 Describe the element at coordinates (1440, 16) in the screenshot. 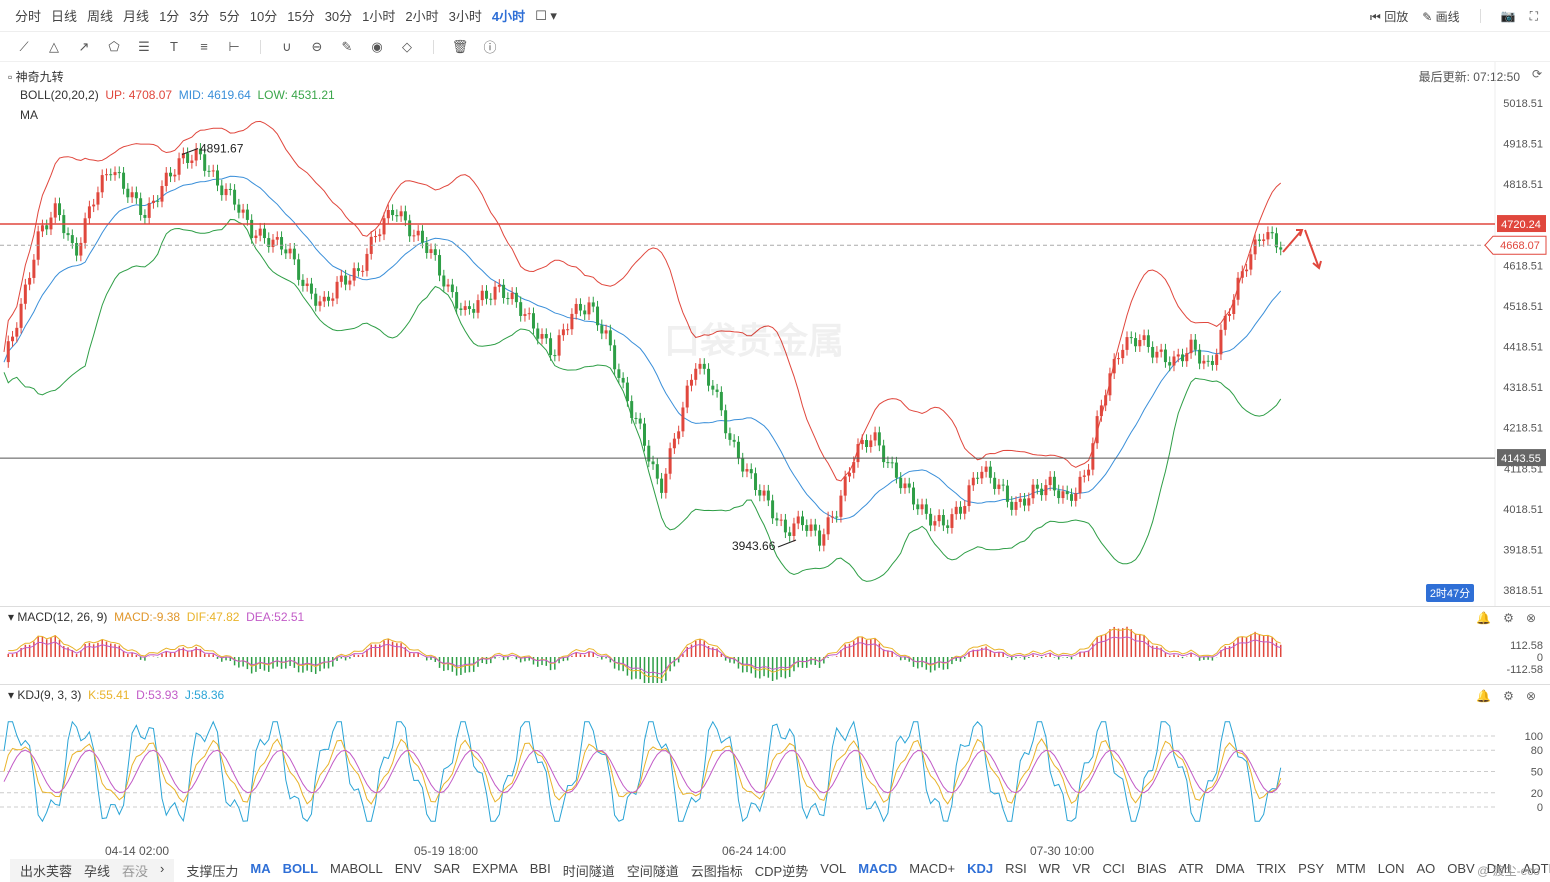

I see `draw-button: ✎ 画线` at that location.